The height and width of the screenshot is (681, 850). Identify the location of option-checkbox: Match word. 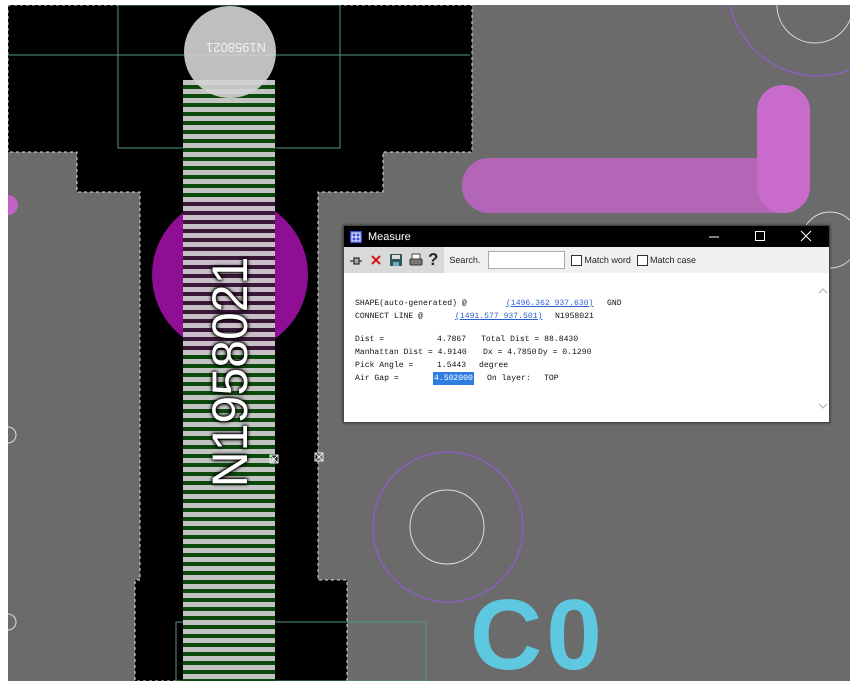
(601, 260).